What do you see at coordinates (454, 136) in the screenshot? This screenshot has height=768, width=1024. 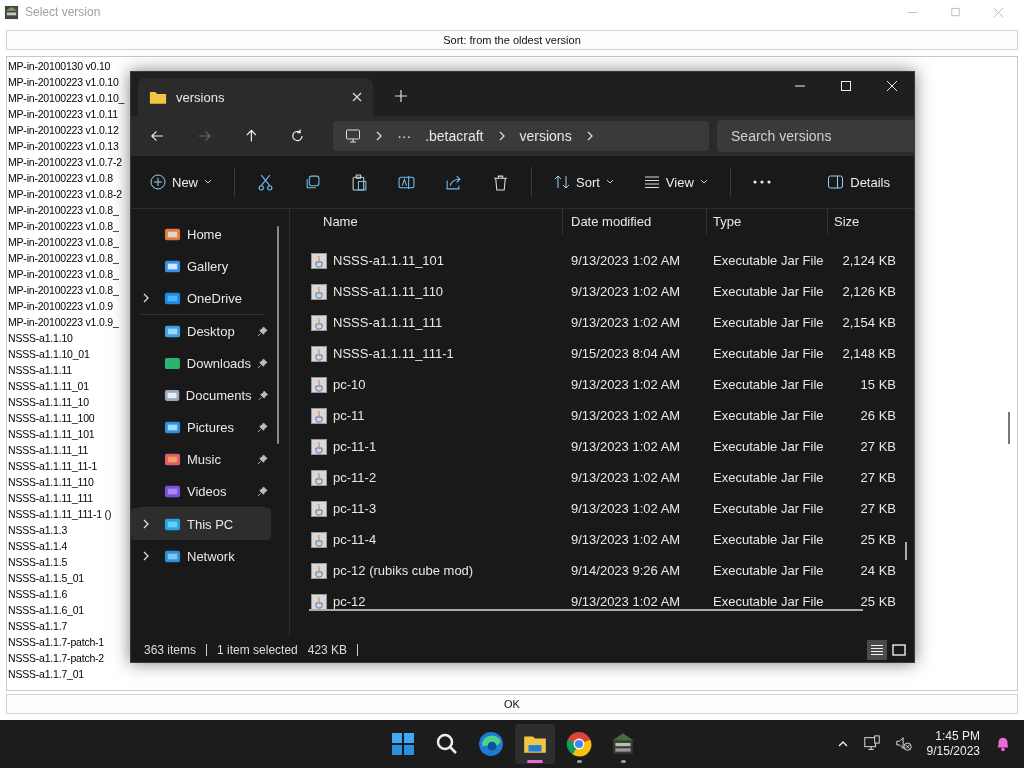 I see `breadcrumb-item: .betacraft` at bounding box center [454, 136].